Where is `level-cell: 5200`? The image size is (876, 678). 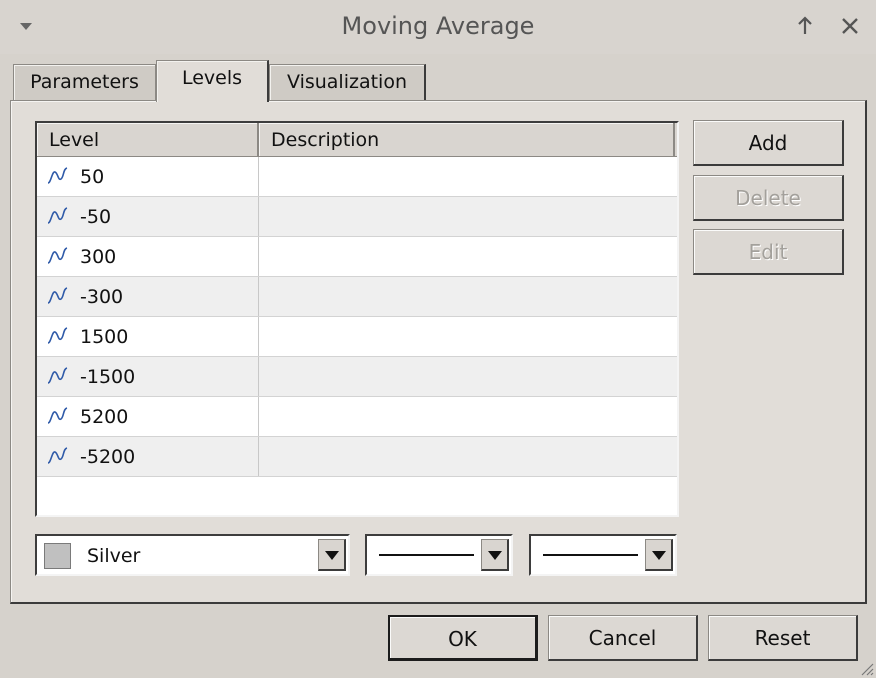 level-cell: 5200 is located at coordinates (148, 416).